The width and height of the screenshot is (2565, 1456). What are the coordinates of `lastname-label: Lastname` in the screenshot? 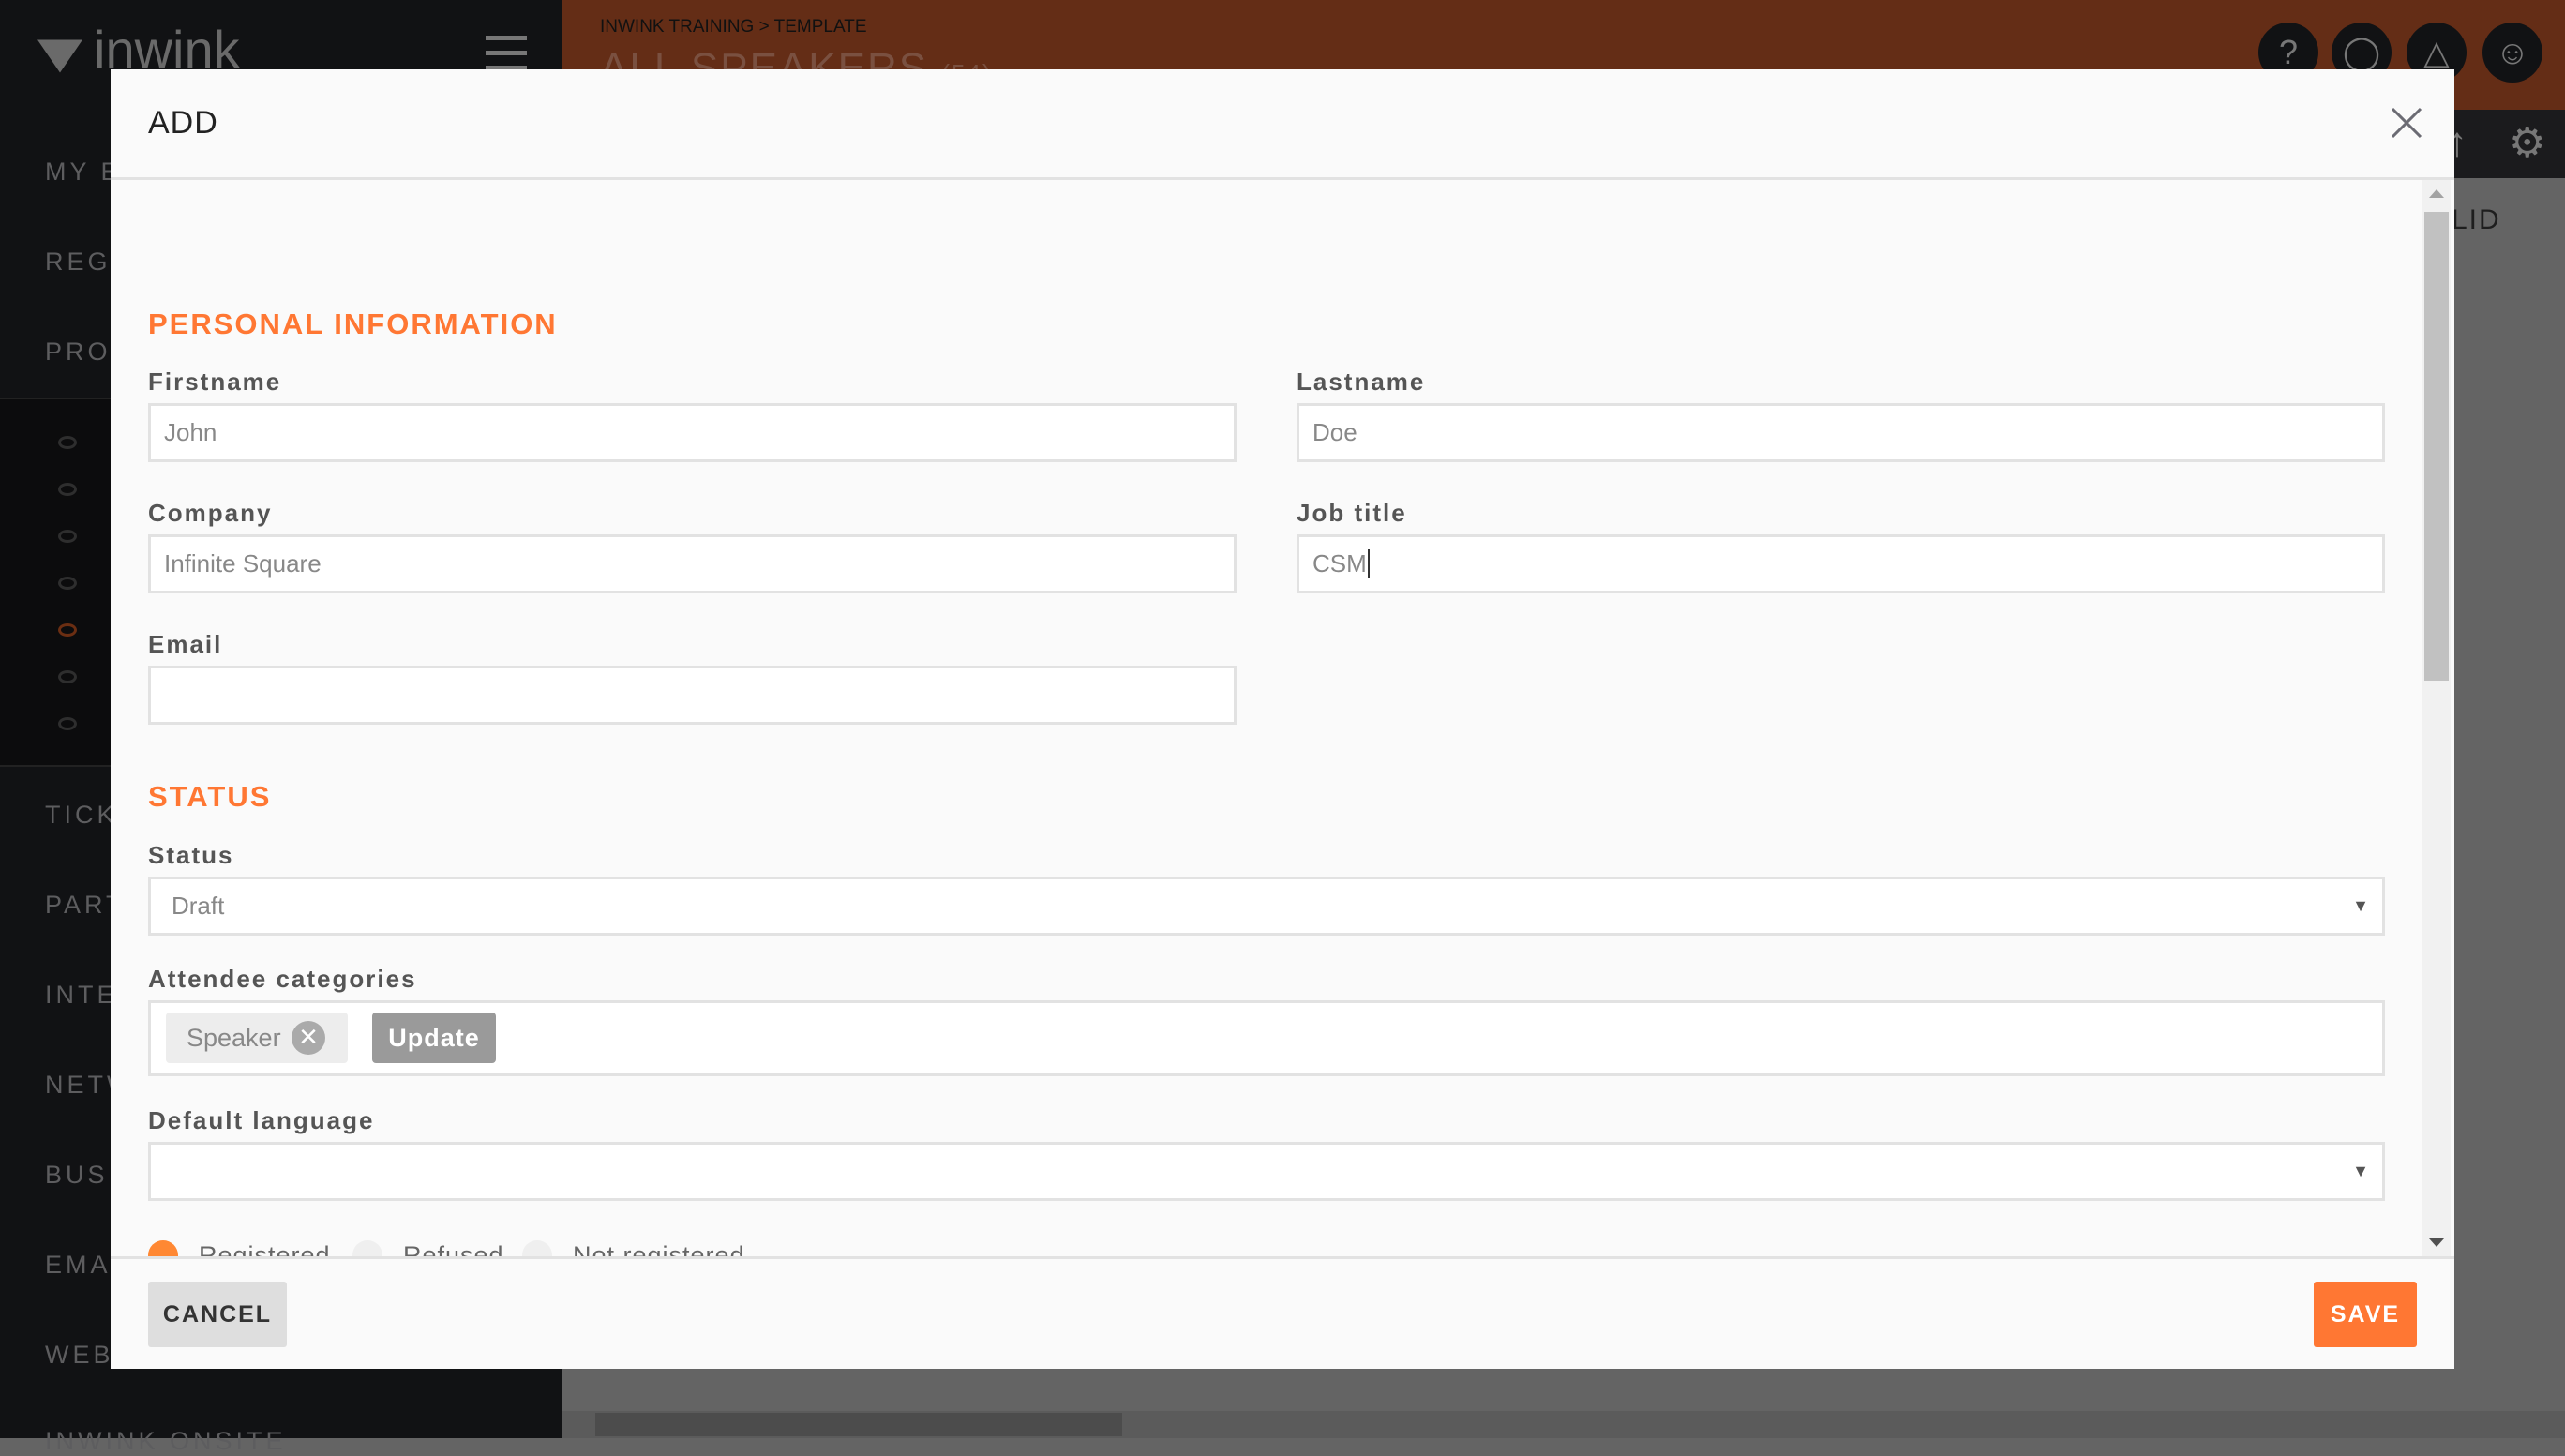 It's located at (1361, 382).